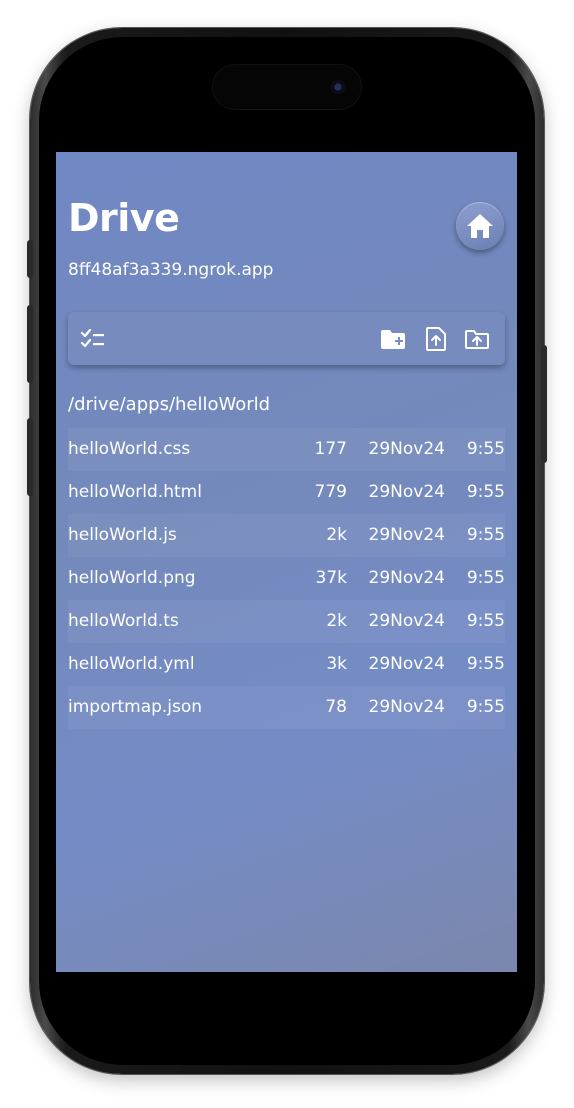 The width and height of the screenshot is (574, 1108). Describe the element at coordinates (331, 578) in the screenshot. I see `file-size: 37k` at that location.